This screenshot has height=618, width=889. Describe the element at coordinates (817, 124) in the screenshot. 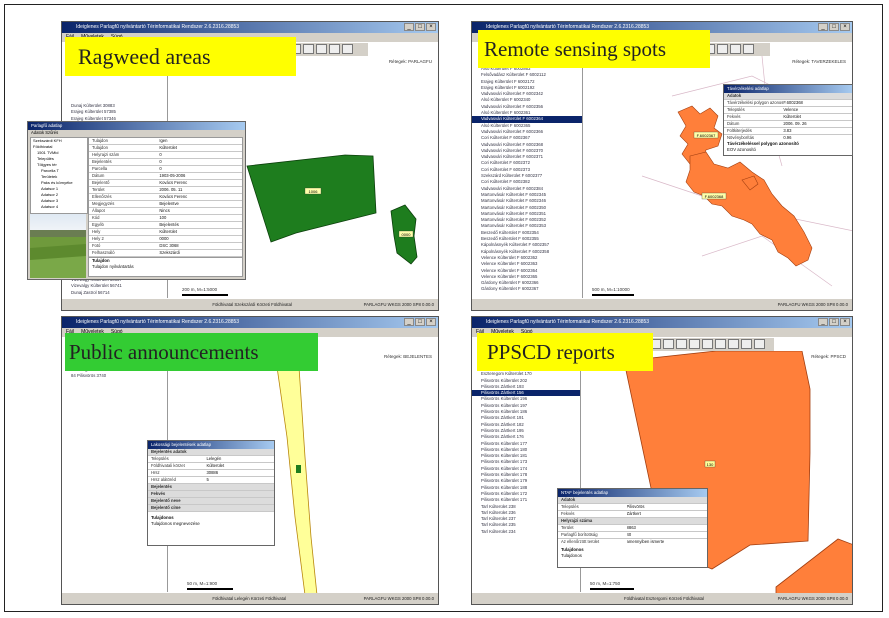

I see `row-value: 2006. 09. 26` at that location.